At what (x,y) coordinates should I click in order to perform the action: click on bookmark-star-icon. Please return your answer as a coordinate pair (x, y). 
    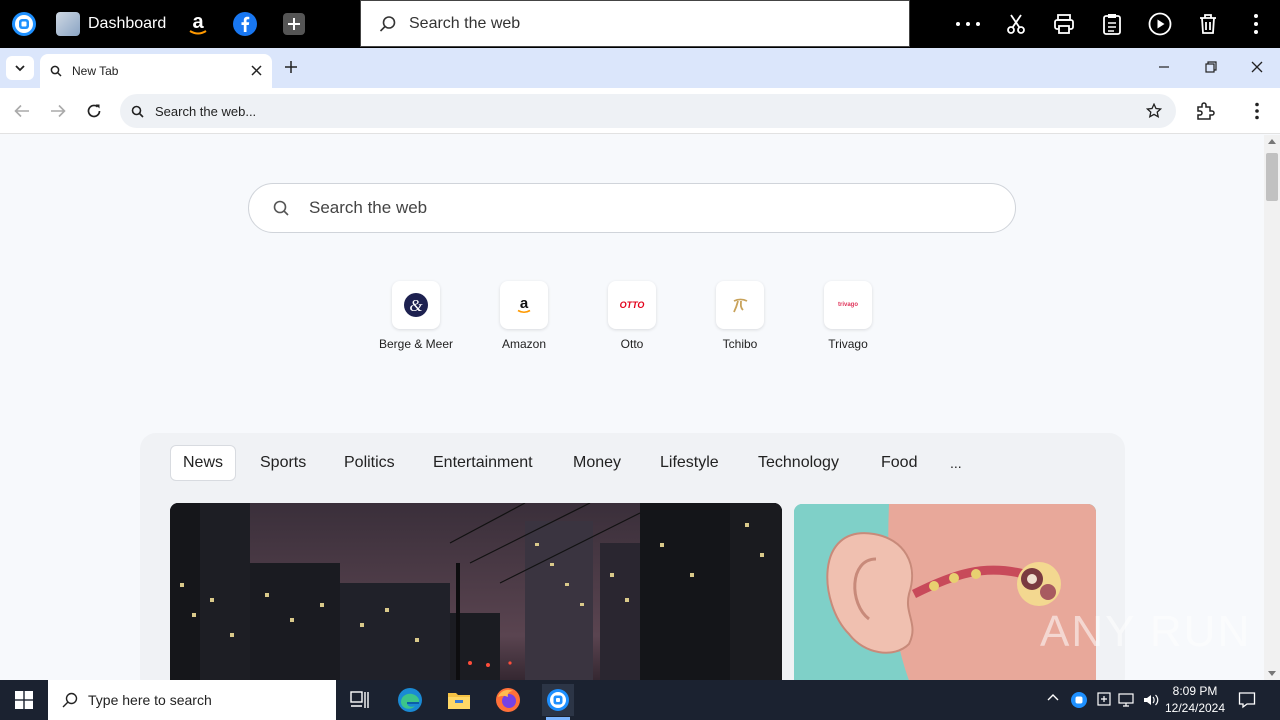
    Looking at the image, I should click on (1154, 111).